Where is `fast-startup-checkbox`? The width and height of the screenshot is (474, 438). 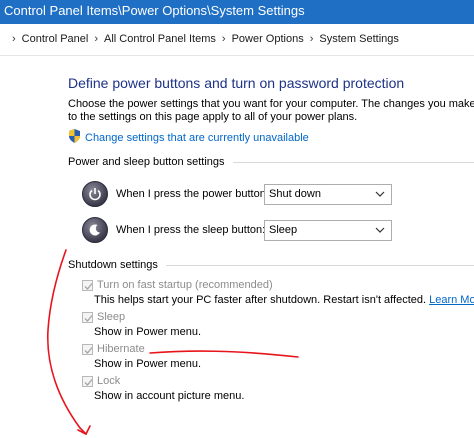
fast-startup-checkbox is located at coordinates (87, 285).